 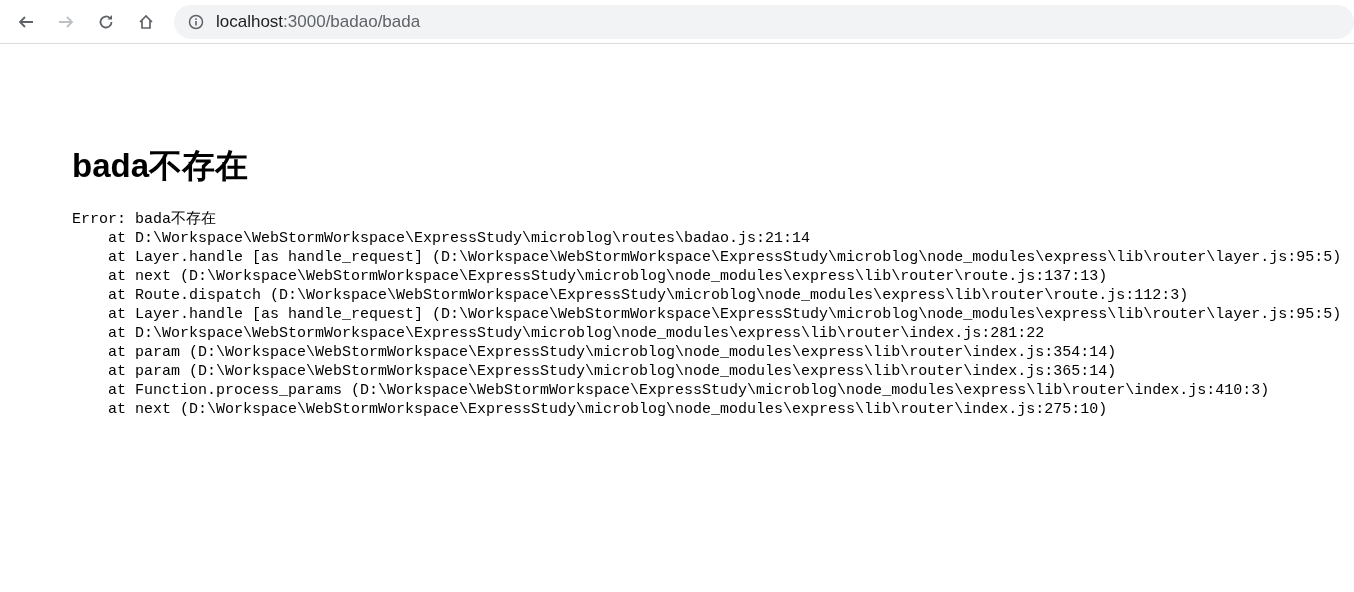 What do you see at coordinates (607, 409) in the screenshot?
I see `stack-trace-line: at next (D:\Workspace\WebStormWorkspace\ExpressStudy\microblog\node_modules\express\lib\router\index.js:275:10)` at bounding box center [607, 409].